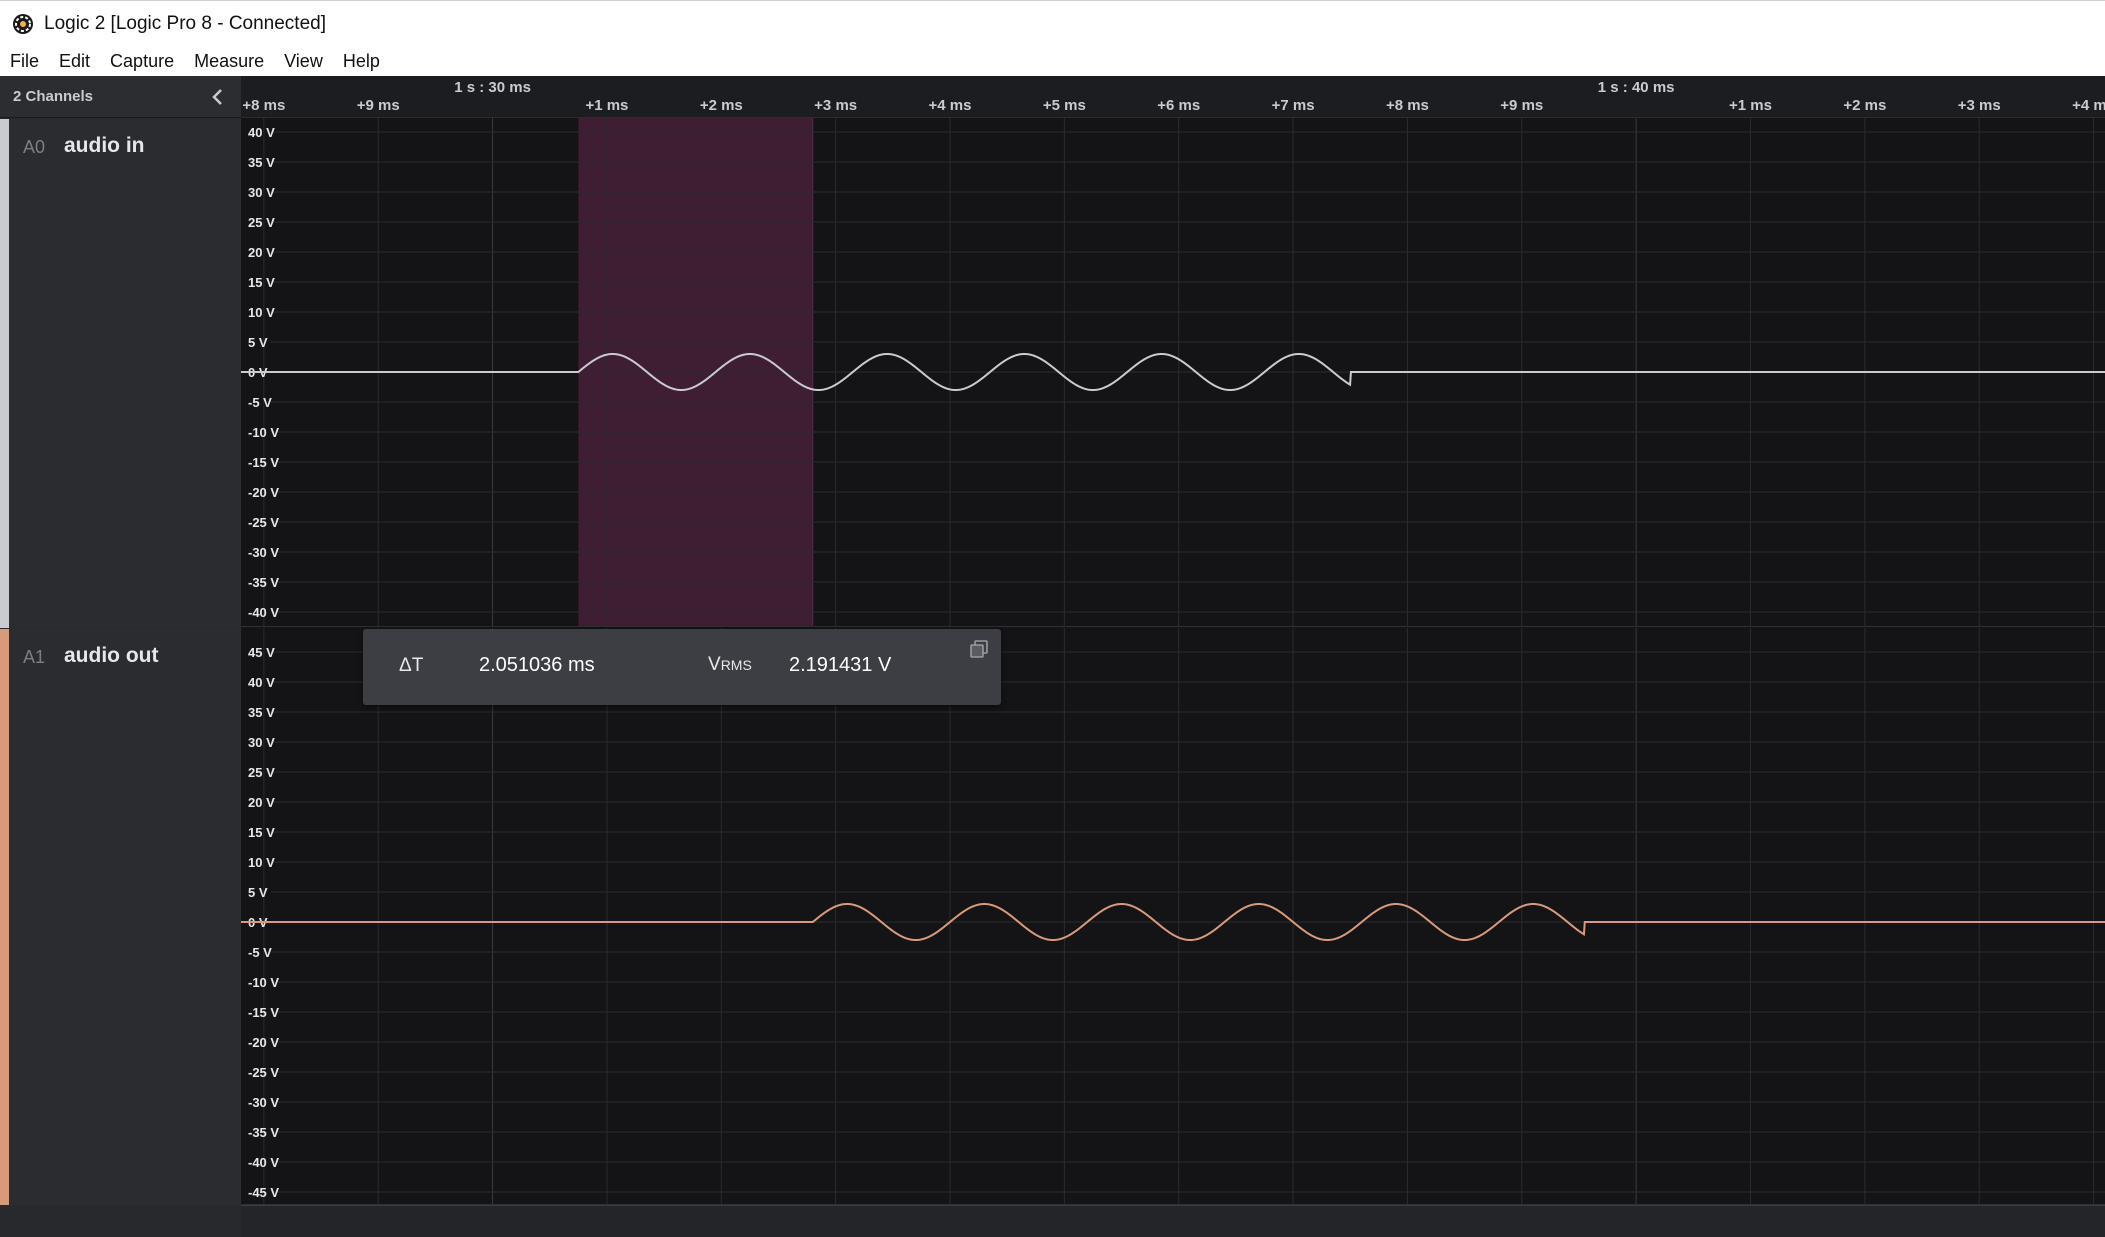 Image resolution: width=2105 pixels, height=1237 pixels. What do you see at coordinates (34, 147) in the screenshot?
I see `channel-id: A0` at bounding box center [34, 147].